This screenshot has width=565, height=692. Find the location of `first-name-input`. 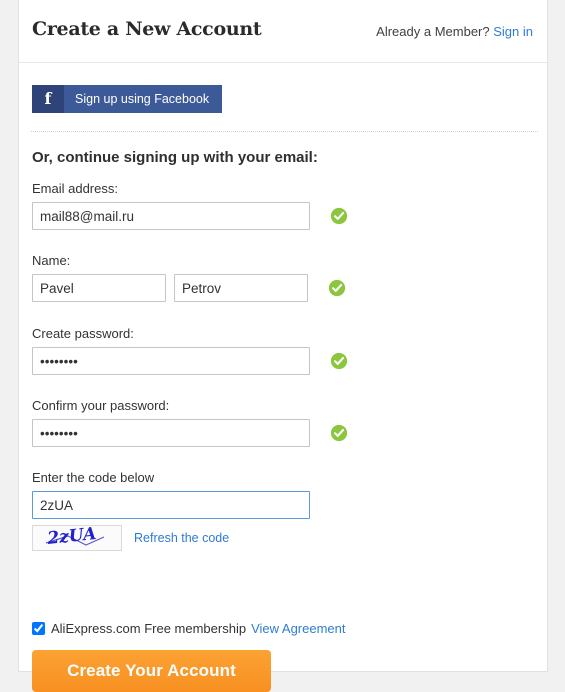

first-name-input is located at coordinates (99, 288).